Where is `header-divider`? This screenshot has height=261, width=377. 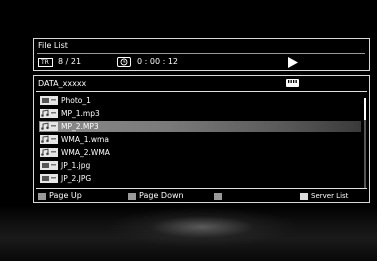
header-divider is located at coordinates (201, 53).